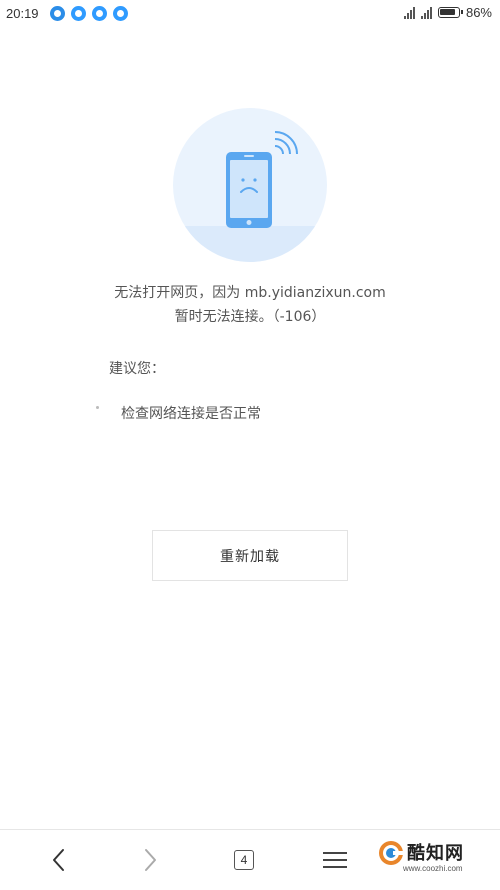 Image resolution: width=500 pixels, height=890 pixels. I want to click on back-button, so click(59, 860).